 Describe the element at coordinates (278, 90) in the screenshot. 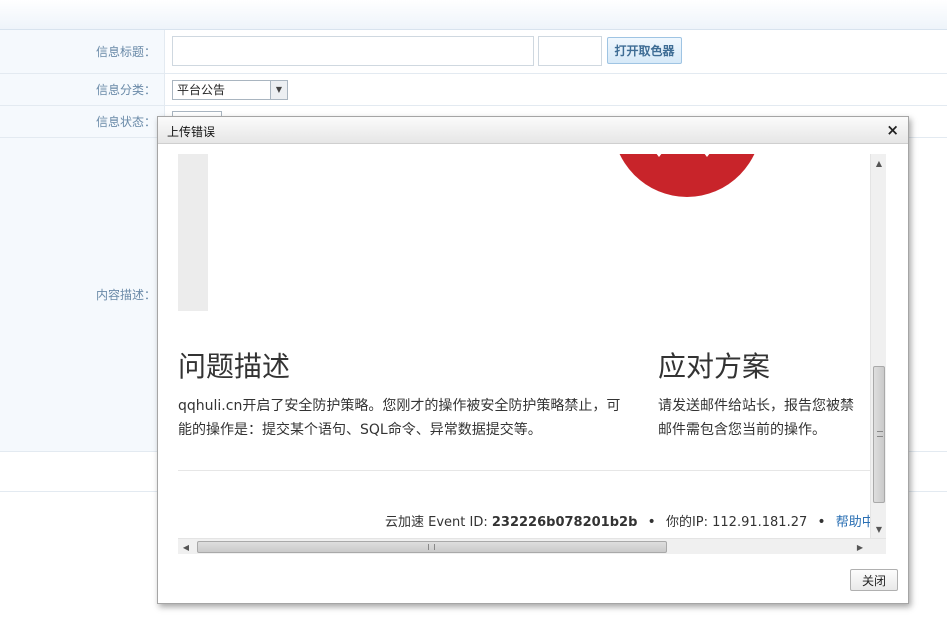

I see `chevron-down-icon: ▼` at that location.